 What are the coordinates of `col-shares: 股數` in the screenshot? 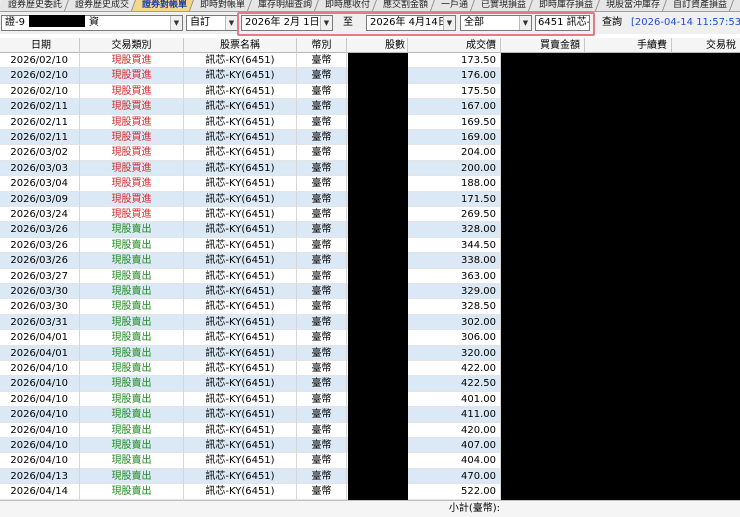 It's located at (377, 45).